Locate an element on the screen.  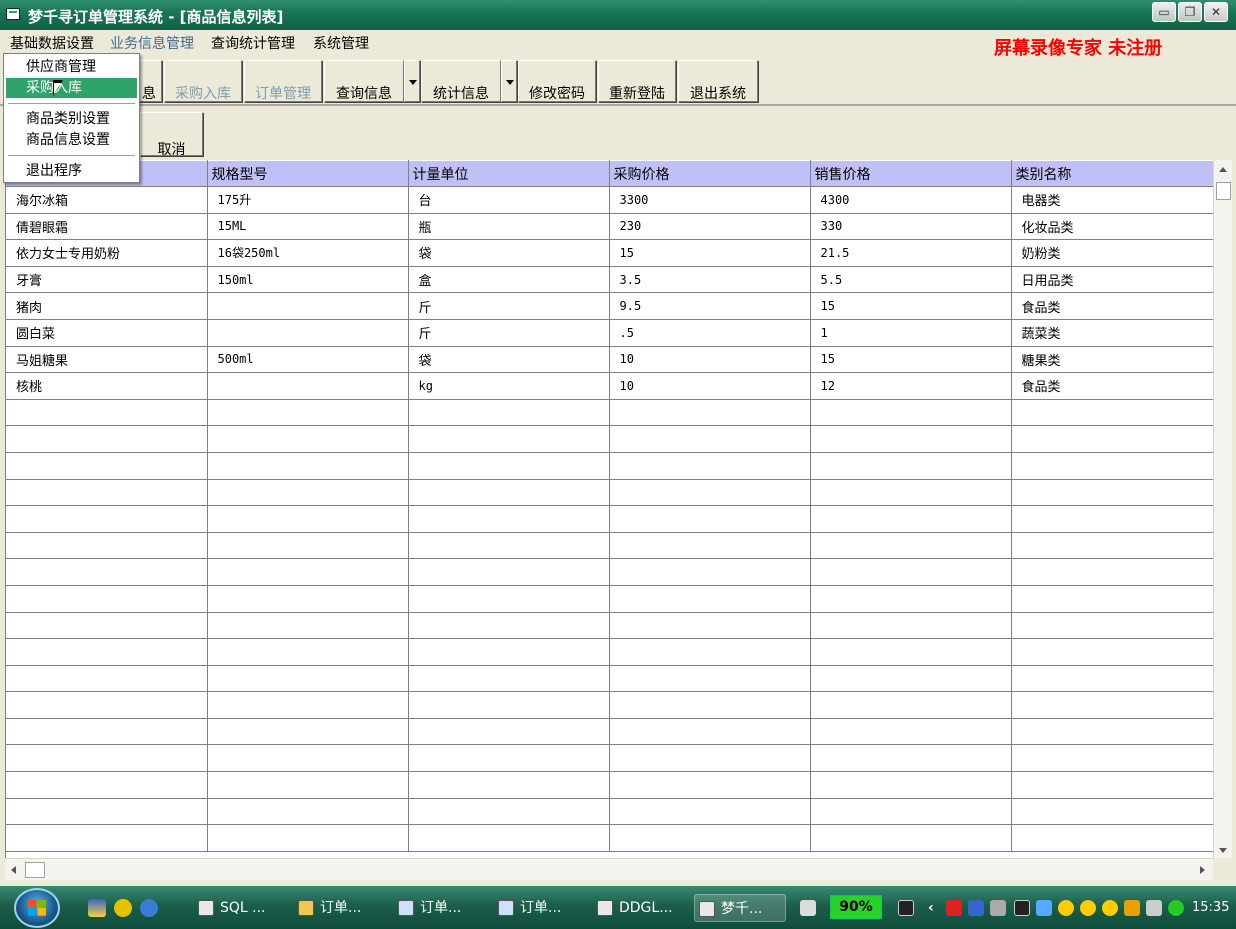
cell-unit: 斤 is located at coordinates (509, 333).